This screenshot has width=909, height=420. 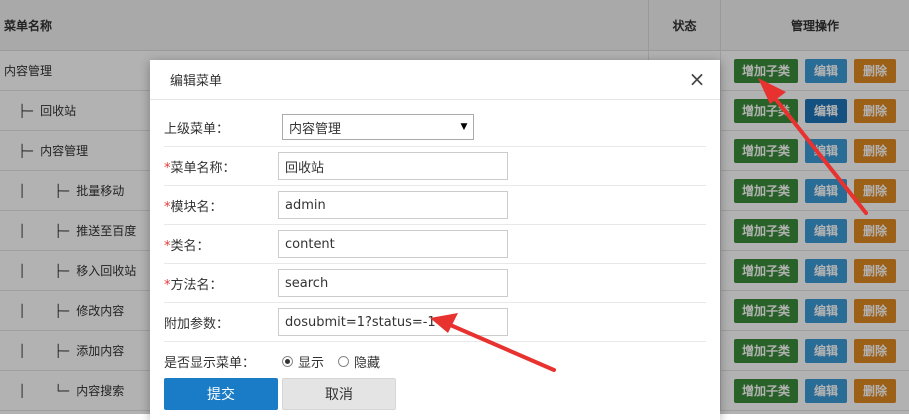 I want to click on dialog-actions: 提交 取消, so click(x=280, y=394).